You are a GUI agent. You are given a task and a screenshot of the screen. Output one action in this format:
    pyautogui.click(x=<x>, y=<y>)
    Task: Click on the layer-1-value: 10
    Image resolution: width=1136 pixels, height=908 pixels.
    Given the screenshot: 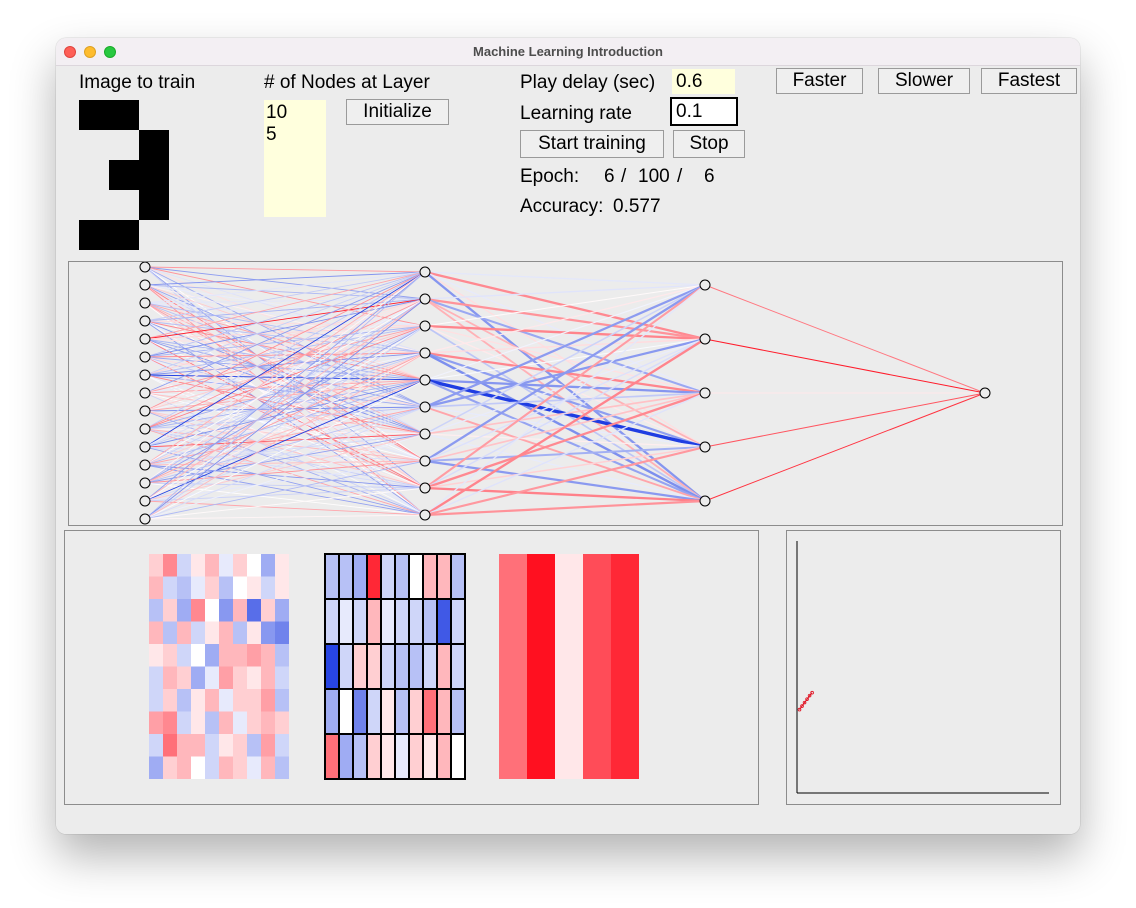 What is the action you would take?
    pyautogui.click(x=296, y=113)
    